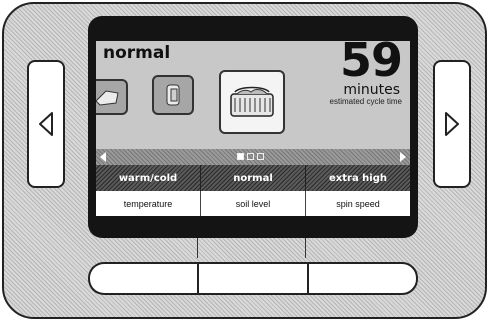 The width and height of the screenshot is (491, 323). I want to click on option-button-bar, so click(253, 278).